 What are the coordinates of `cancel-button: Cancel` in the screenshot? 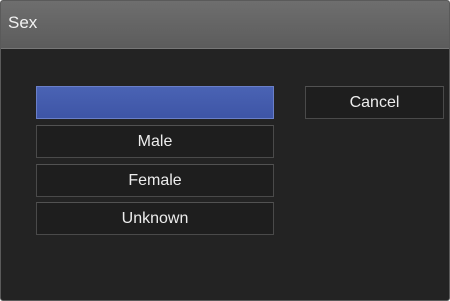 It's located at (374, 102).